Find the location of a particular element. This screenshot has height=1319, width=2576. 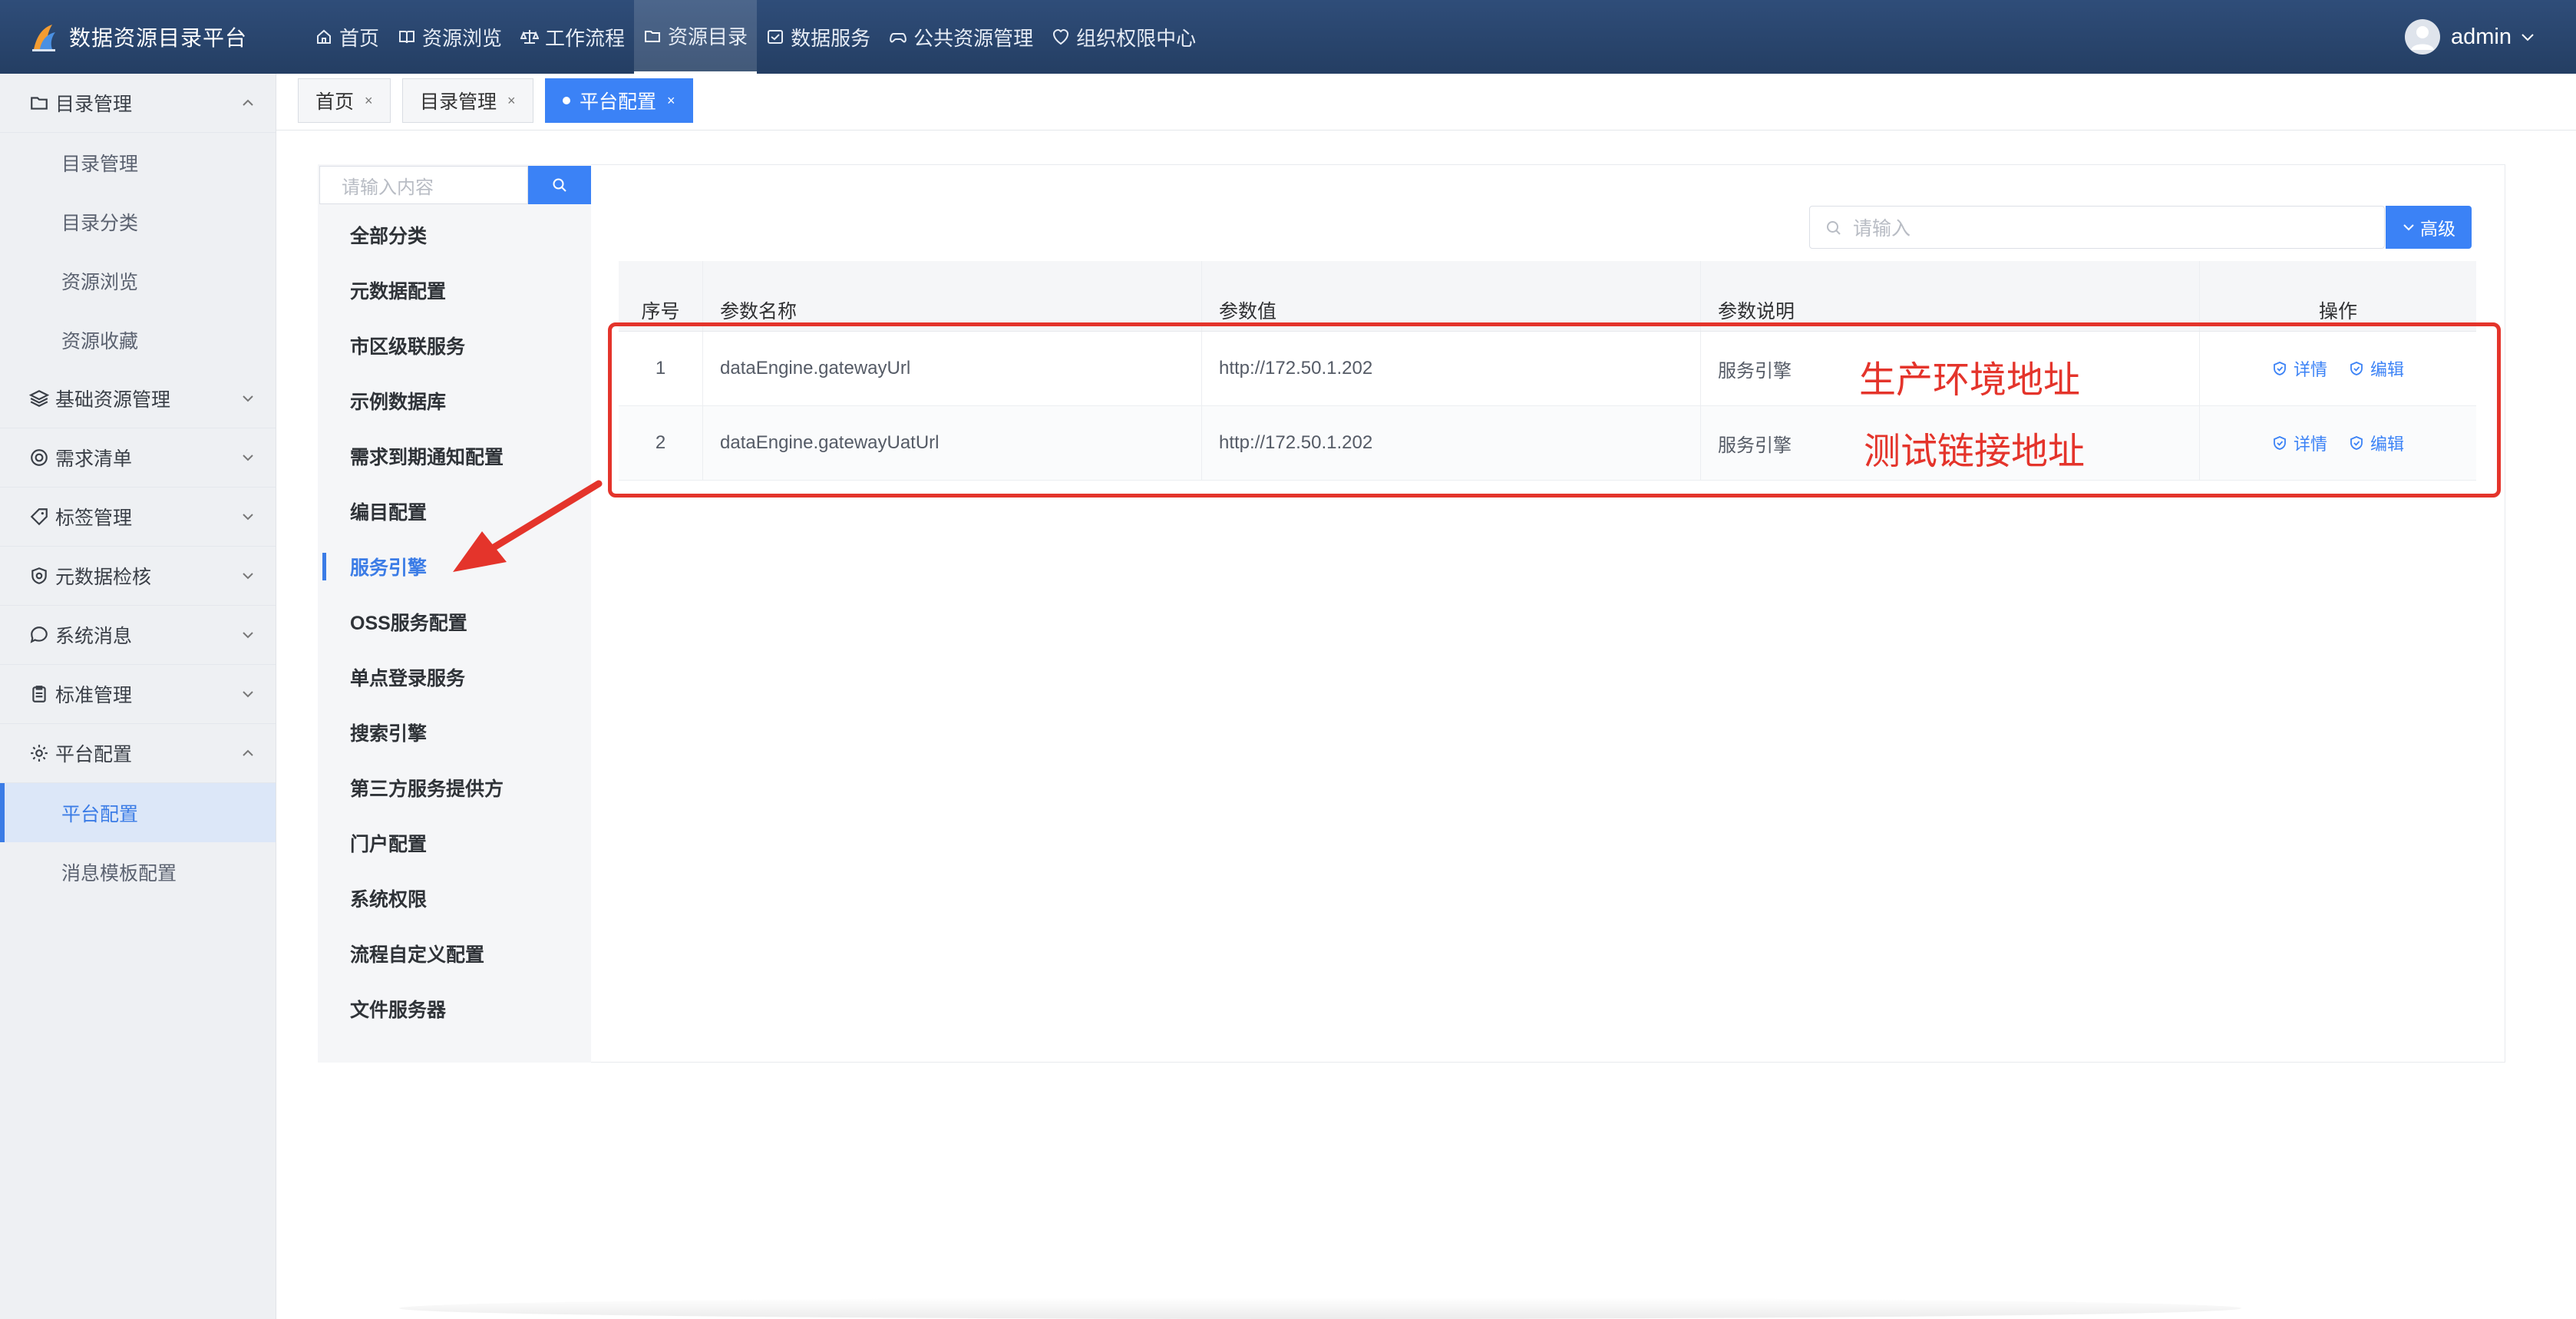

sidebar-item-message-template: 消息模板配置 is located at coordinates (138, 872).